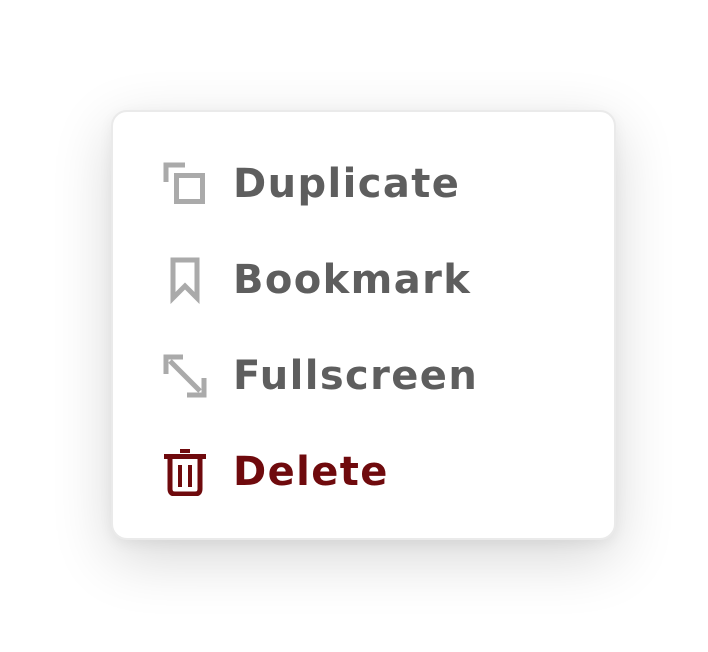 Image resolution: width=708 pixels, height=652 pixels. I want to click on menu-item-label: Bookmark, so click(352, 280).